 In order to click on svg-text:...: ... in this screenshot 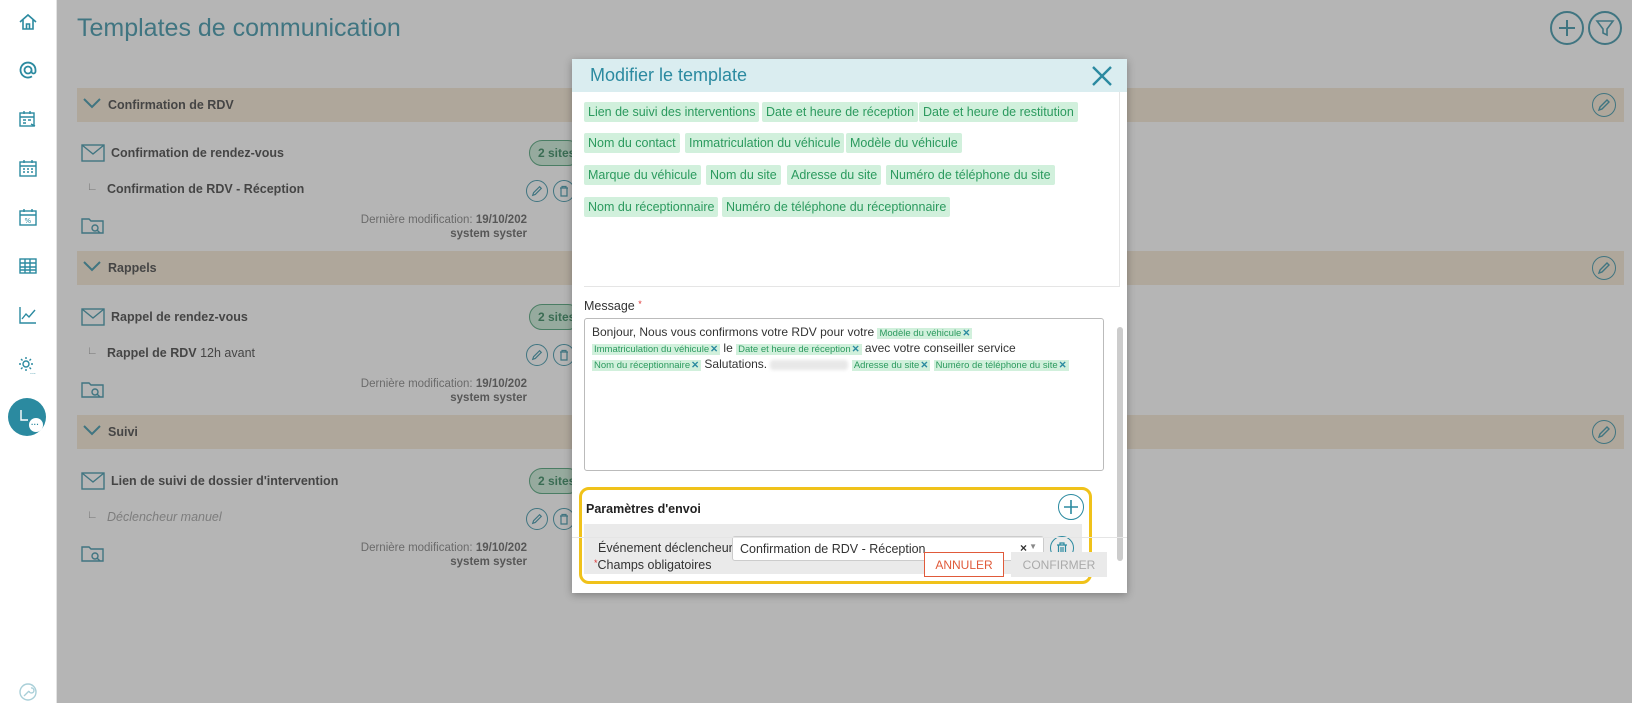, I will do `click(33, 372)`.